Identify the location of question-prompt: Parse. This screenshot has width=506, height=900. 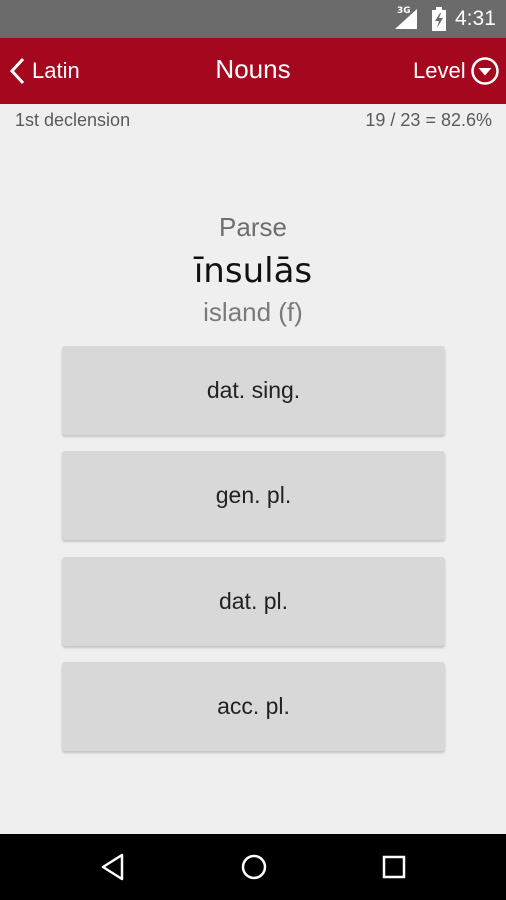
(253, 227).